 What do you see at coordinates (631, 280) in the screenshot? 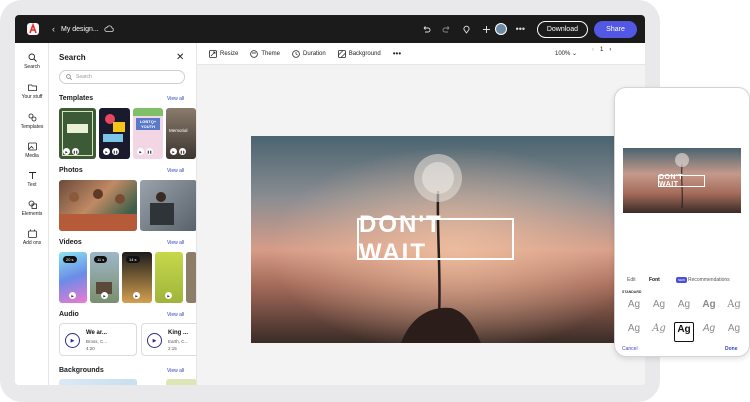
I see `tab-edit: Edit` at bounding box center [631, 280].